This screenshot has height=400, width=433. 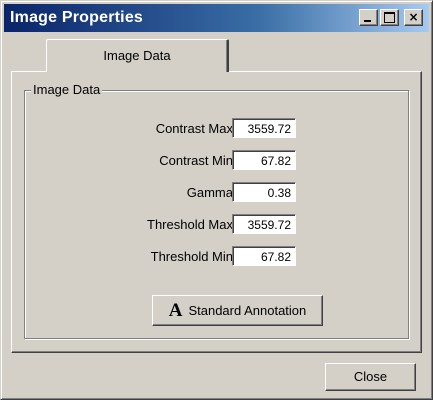 I want to click on title-bar: Image Properties ×, so click(x=216, y=18).